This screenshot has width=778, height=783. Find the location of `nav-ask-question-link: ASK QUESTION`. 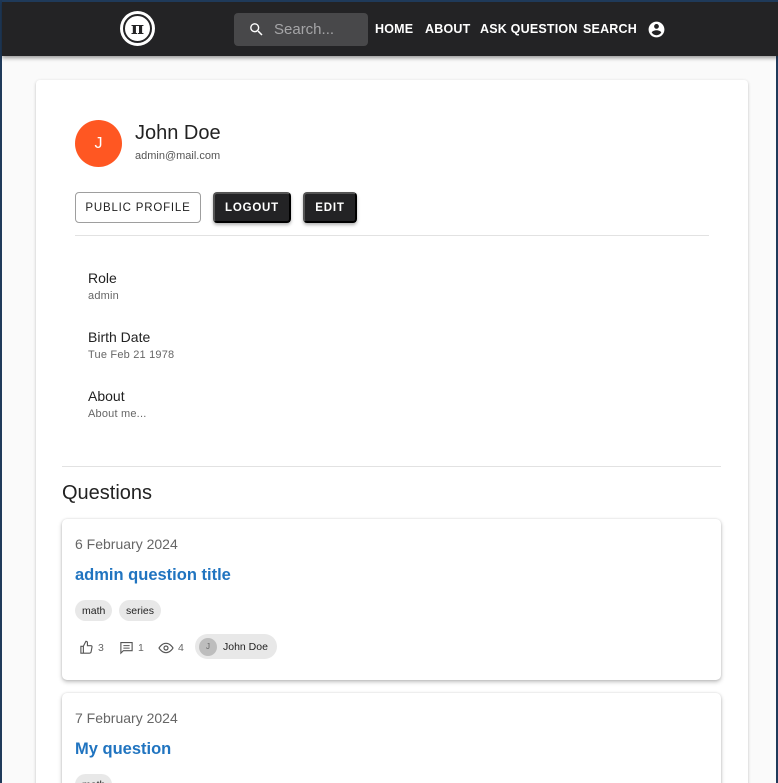

nav-ask-question-link: ASK QUESTION is located at coordinates (529, 29).